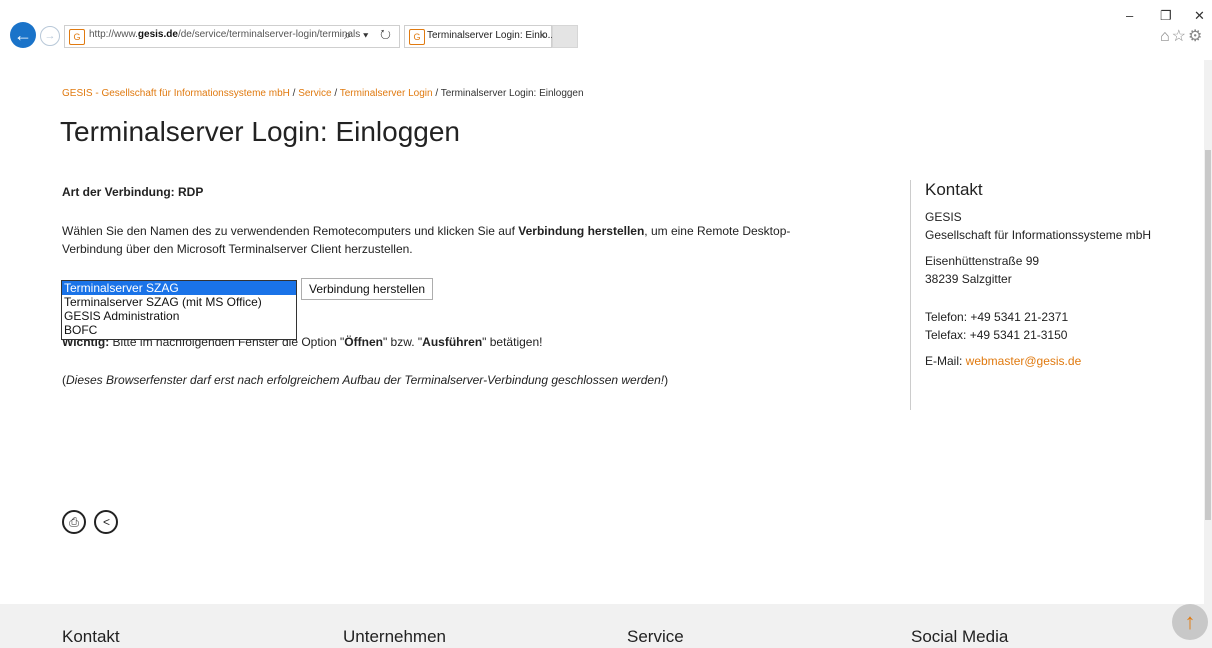  What do you see at coordinates (417, 37) in the screenshot?
I see `tab-favicon-icon: G` at bounding box center [417, 37].